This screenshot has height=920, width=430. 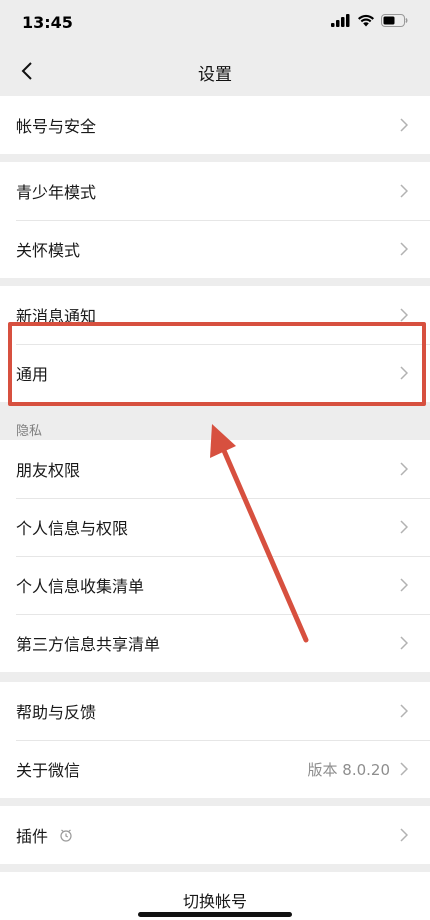 I want to click on plugins-group: 插件, so click(x=215, y=835).